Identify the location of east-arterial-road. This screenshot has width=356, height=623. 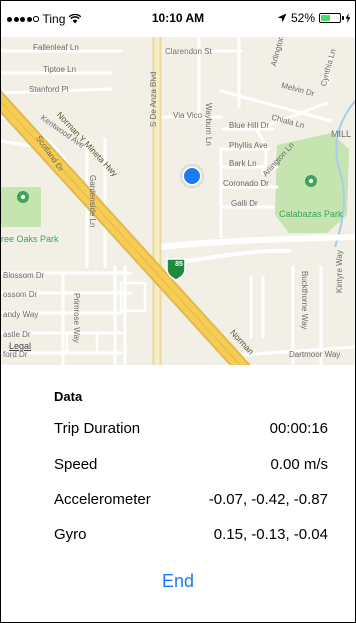
(257, 242).